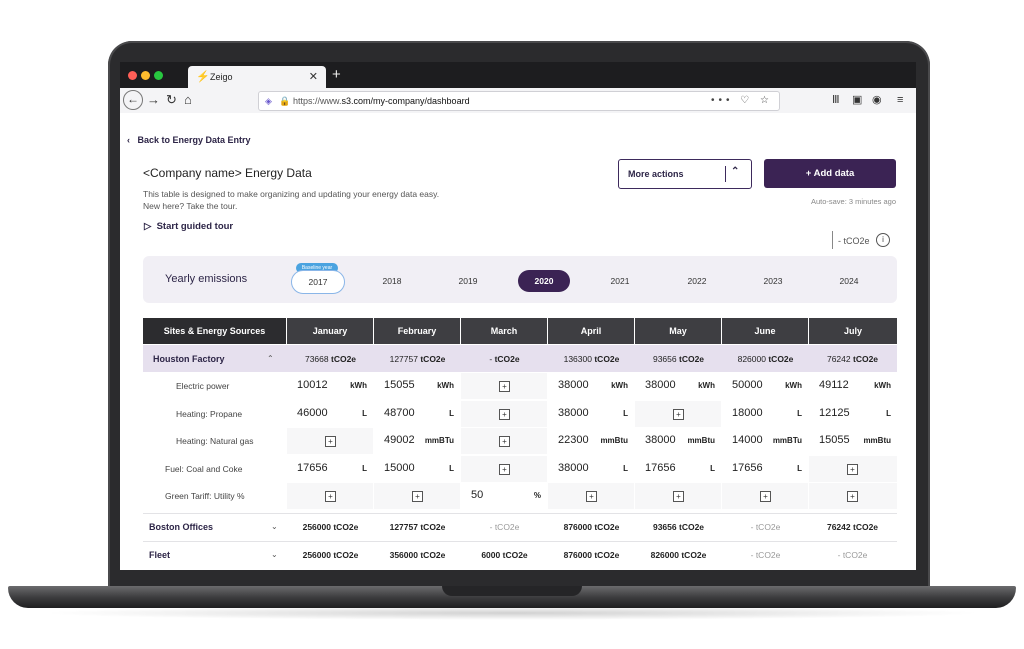 The width and height of the screenshot is (1024, 649). I want to click on data-cell: 12125 L, so click(853, 413).